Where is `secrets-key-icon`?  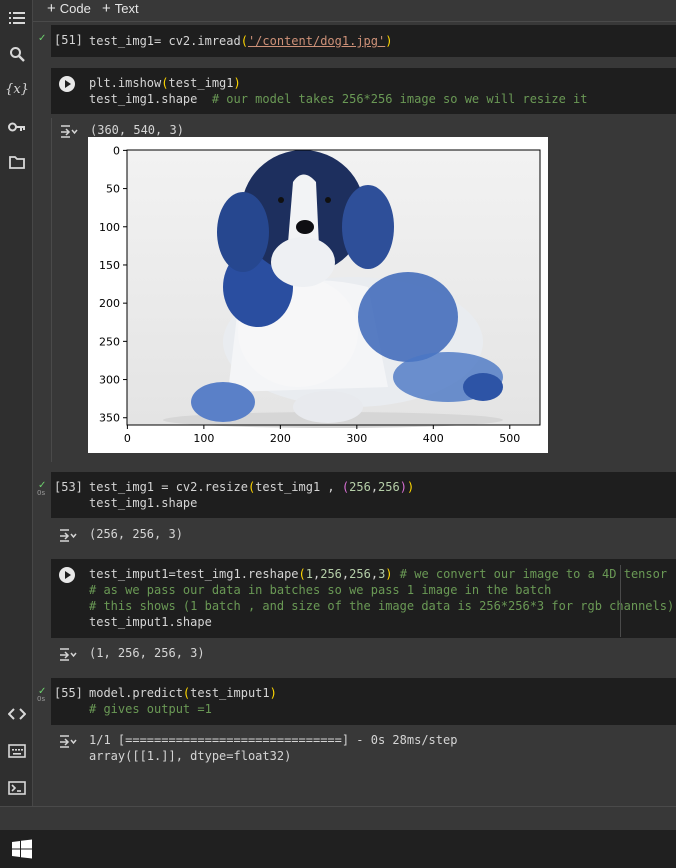 secrets-key-icon is located at coordinates (17, 127).